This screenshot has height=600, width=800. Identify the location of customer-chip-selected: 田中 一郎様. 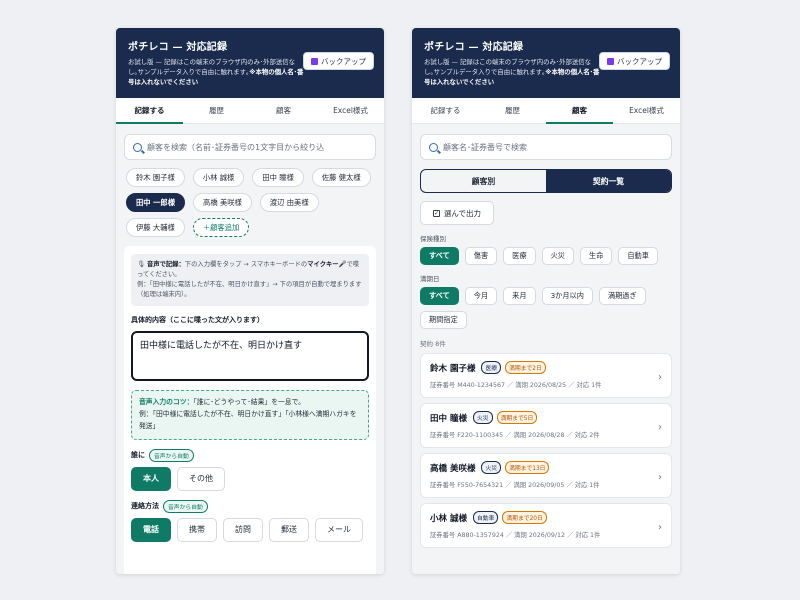
(156, 202).